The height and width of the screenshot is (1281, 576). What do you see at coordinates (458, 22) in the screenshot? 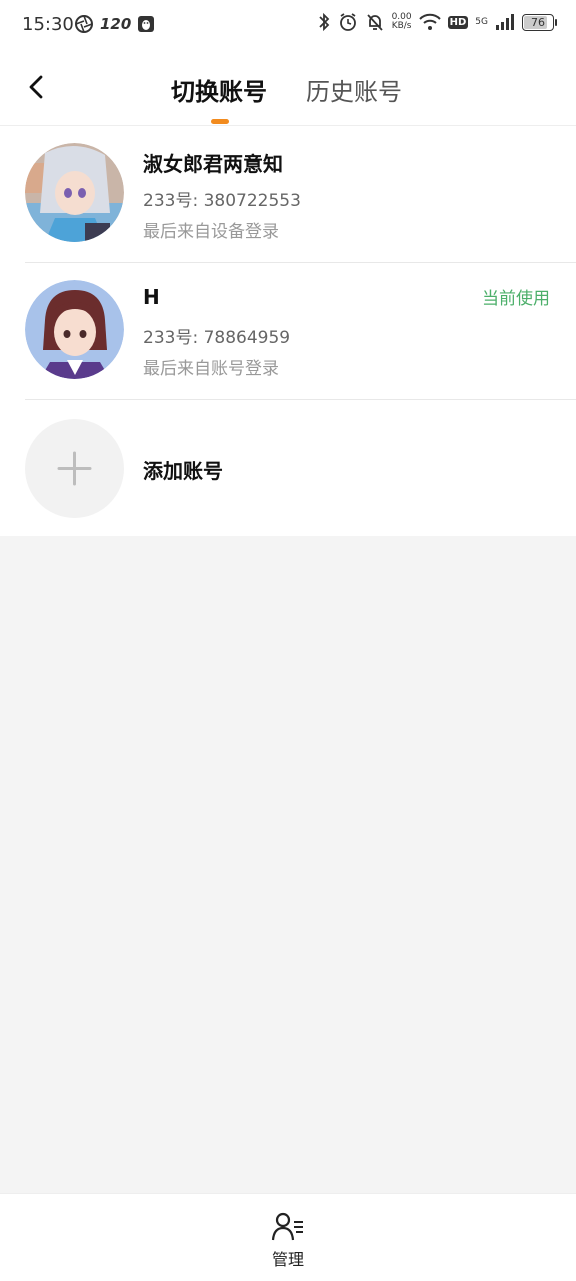
I see `hd-badge: HD` at bounding box center [458, 22].